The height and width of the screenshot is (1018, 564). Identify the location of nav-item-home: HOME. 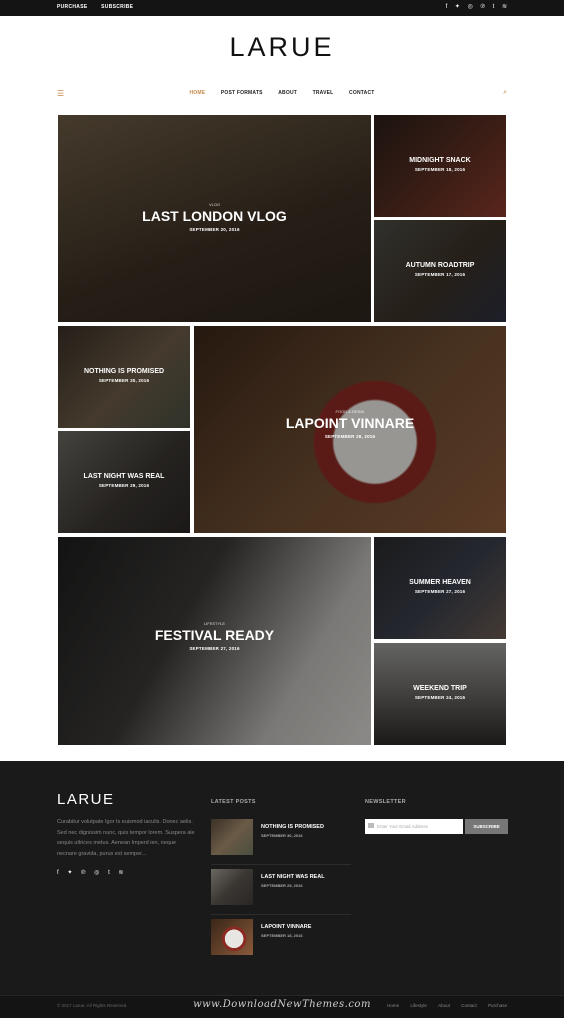
(197, 93).